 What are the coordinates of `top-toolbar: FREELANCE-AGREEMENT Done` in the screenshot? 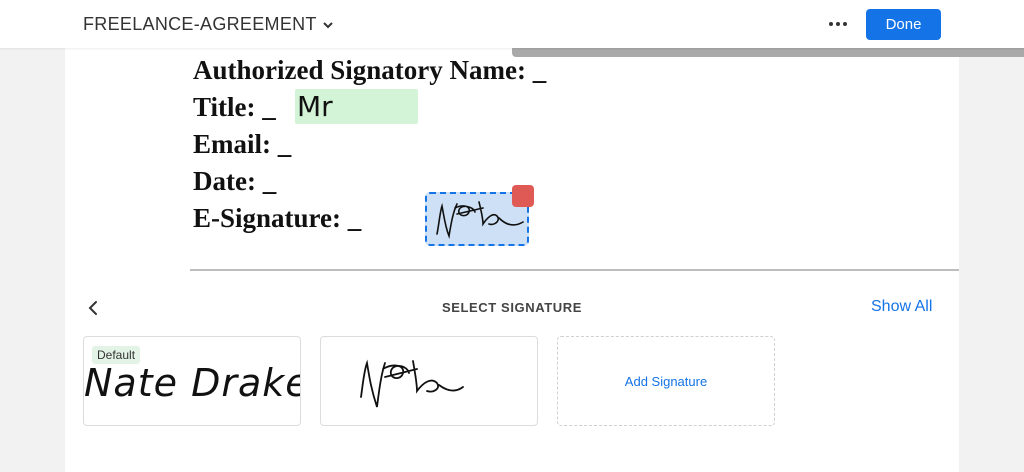 It's located at (512, 24).